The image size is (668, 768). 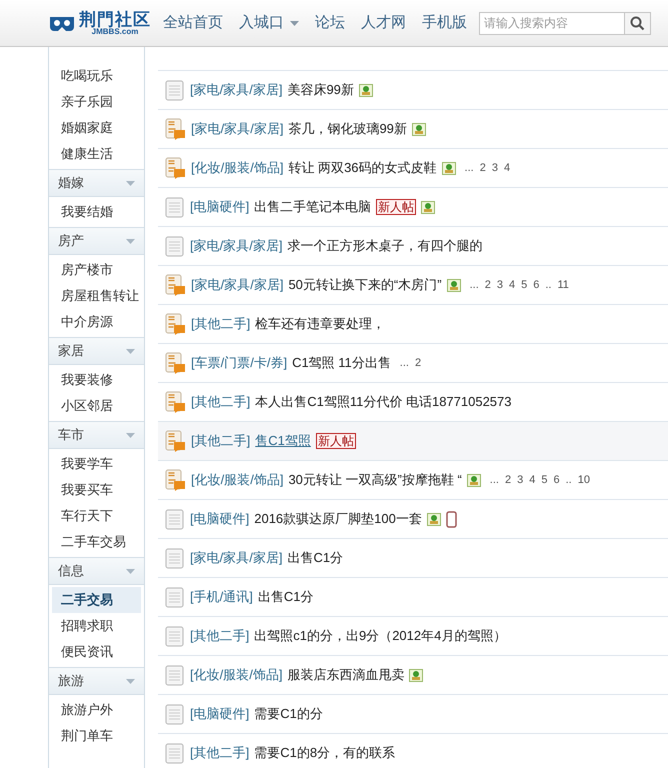 I want to click on nav-link: 入城口, so click(x=269, y=23).